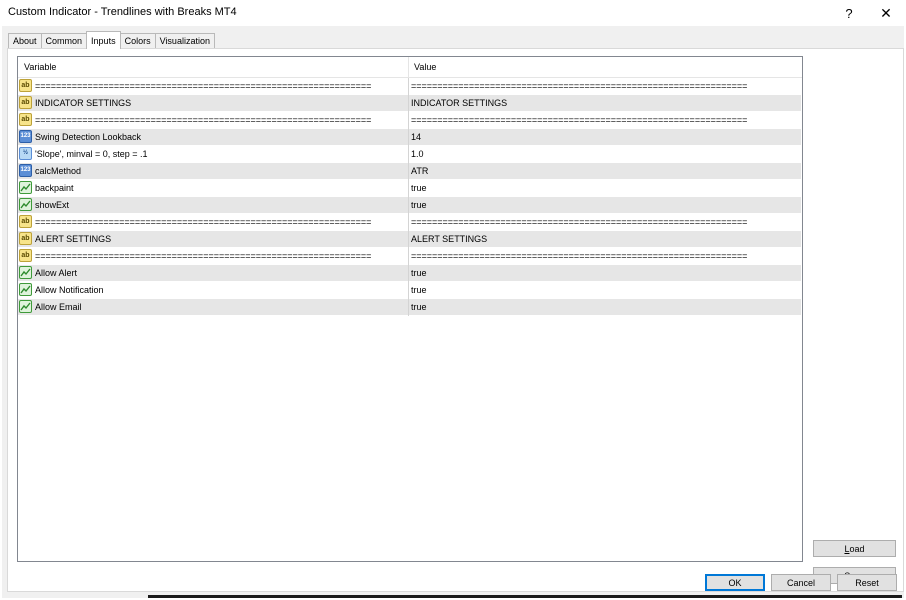 The width and height of the screenshot is (906, 600). Describe the element at coordinates (849, 13) in the screenshot. I see `help-button: ?` at that location.